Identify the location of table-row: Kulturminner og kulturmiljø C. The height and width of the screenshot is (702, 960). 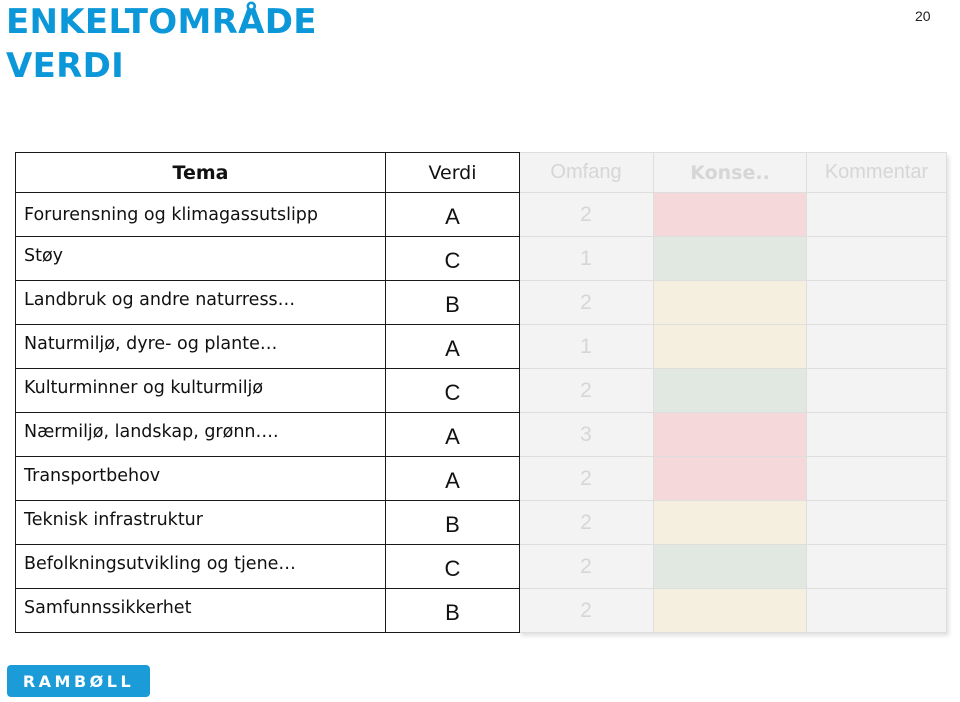
(267, 390).